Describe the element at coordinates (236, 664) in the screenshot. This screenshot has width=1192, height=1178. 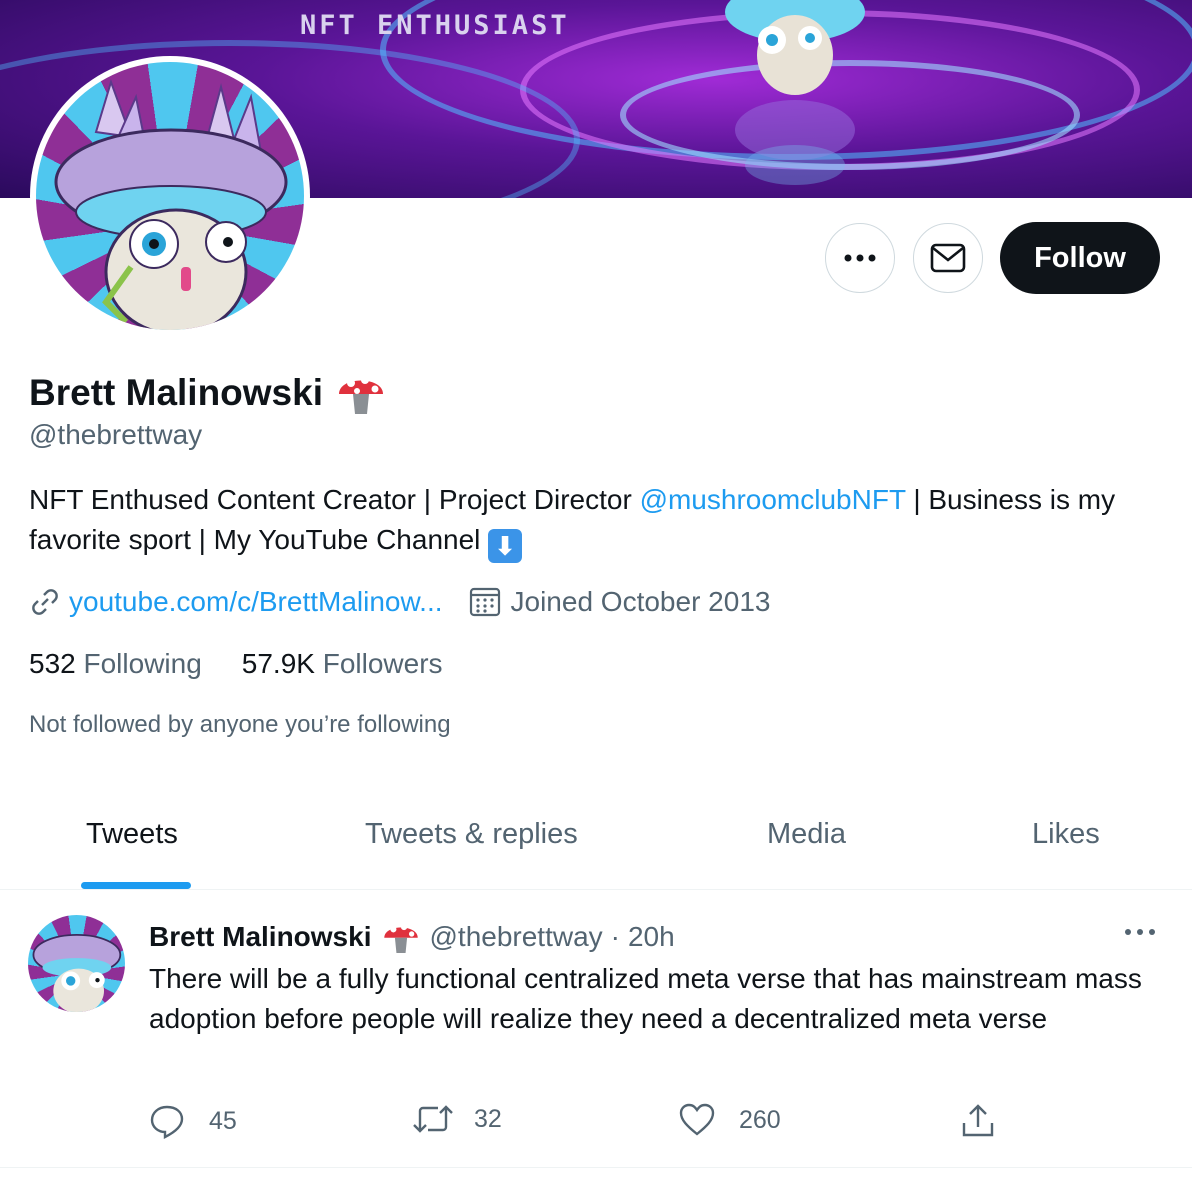
I see `follow-stats: 532 Following 57.9K Followers` at that location.